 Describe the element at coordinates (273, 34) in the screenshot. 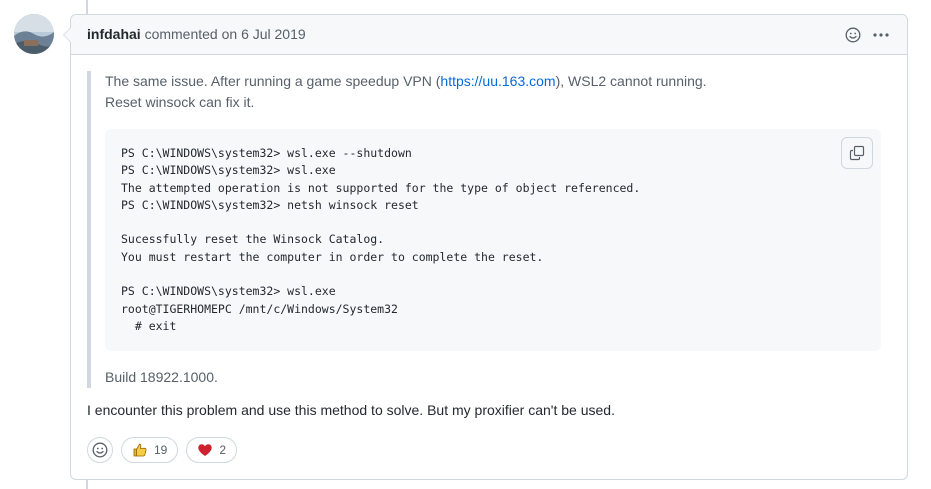

I see `comment-date: 6 Jul 2019` at that location.